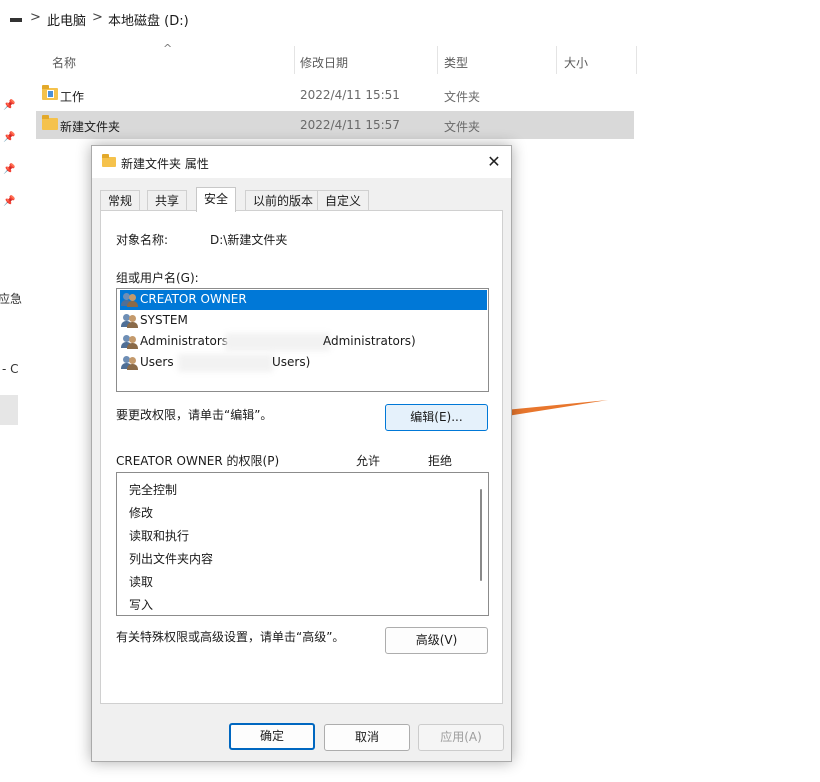  I want to click on file-row-work: 工作 2022/4/11 15:51 文件夹, so click(335, 95).